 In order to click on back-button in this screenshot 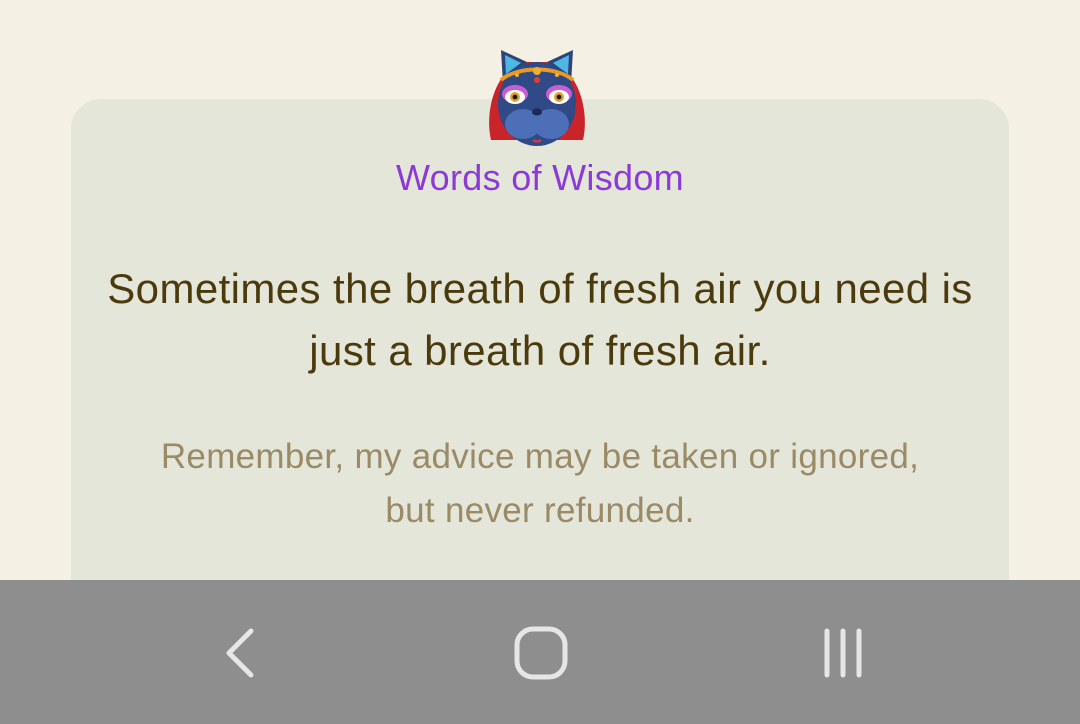, I will do `click(237, 653)`.